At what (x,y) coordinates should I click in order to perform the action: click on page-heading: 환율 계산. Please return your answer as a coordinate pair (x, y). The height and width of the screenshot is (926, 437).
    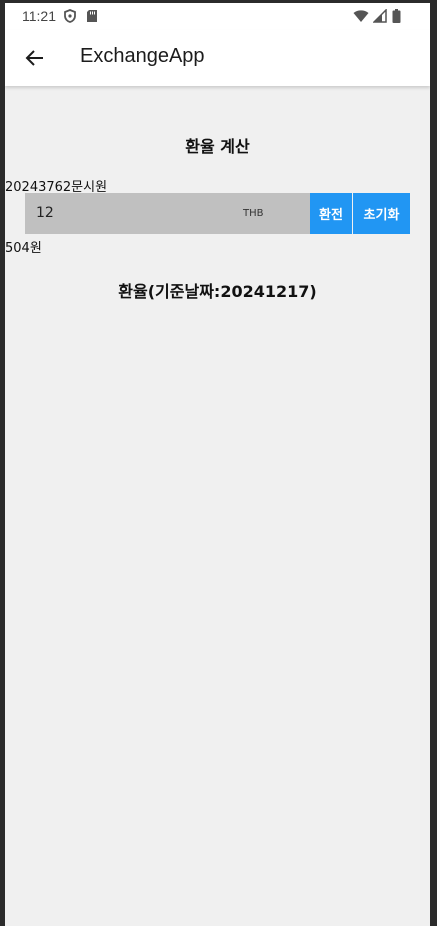
    Looking at the image, I should click on (217, 146).